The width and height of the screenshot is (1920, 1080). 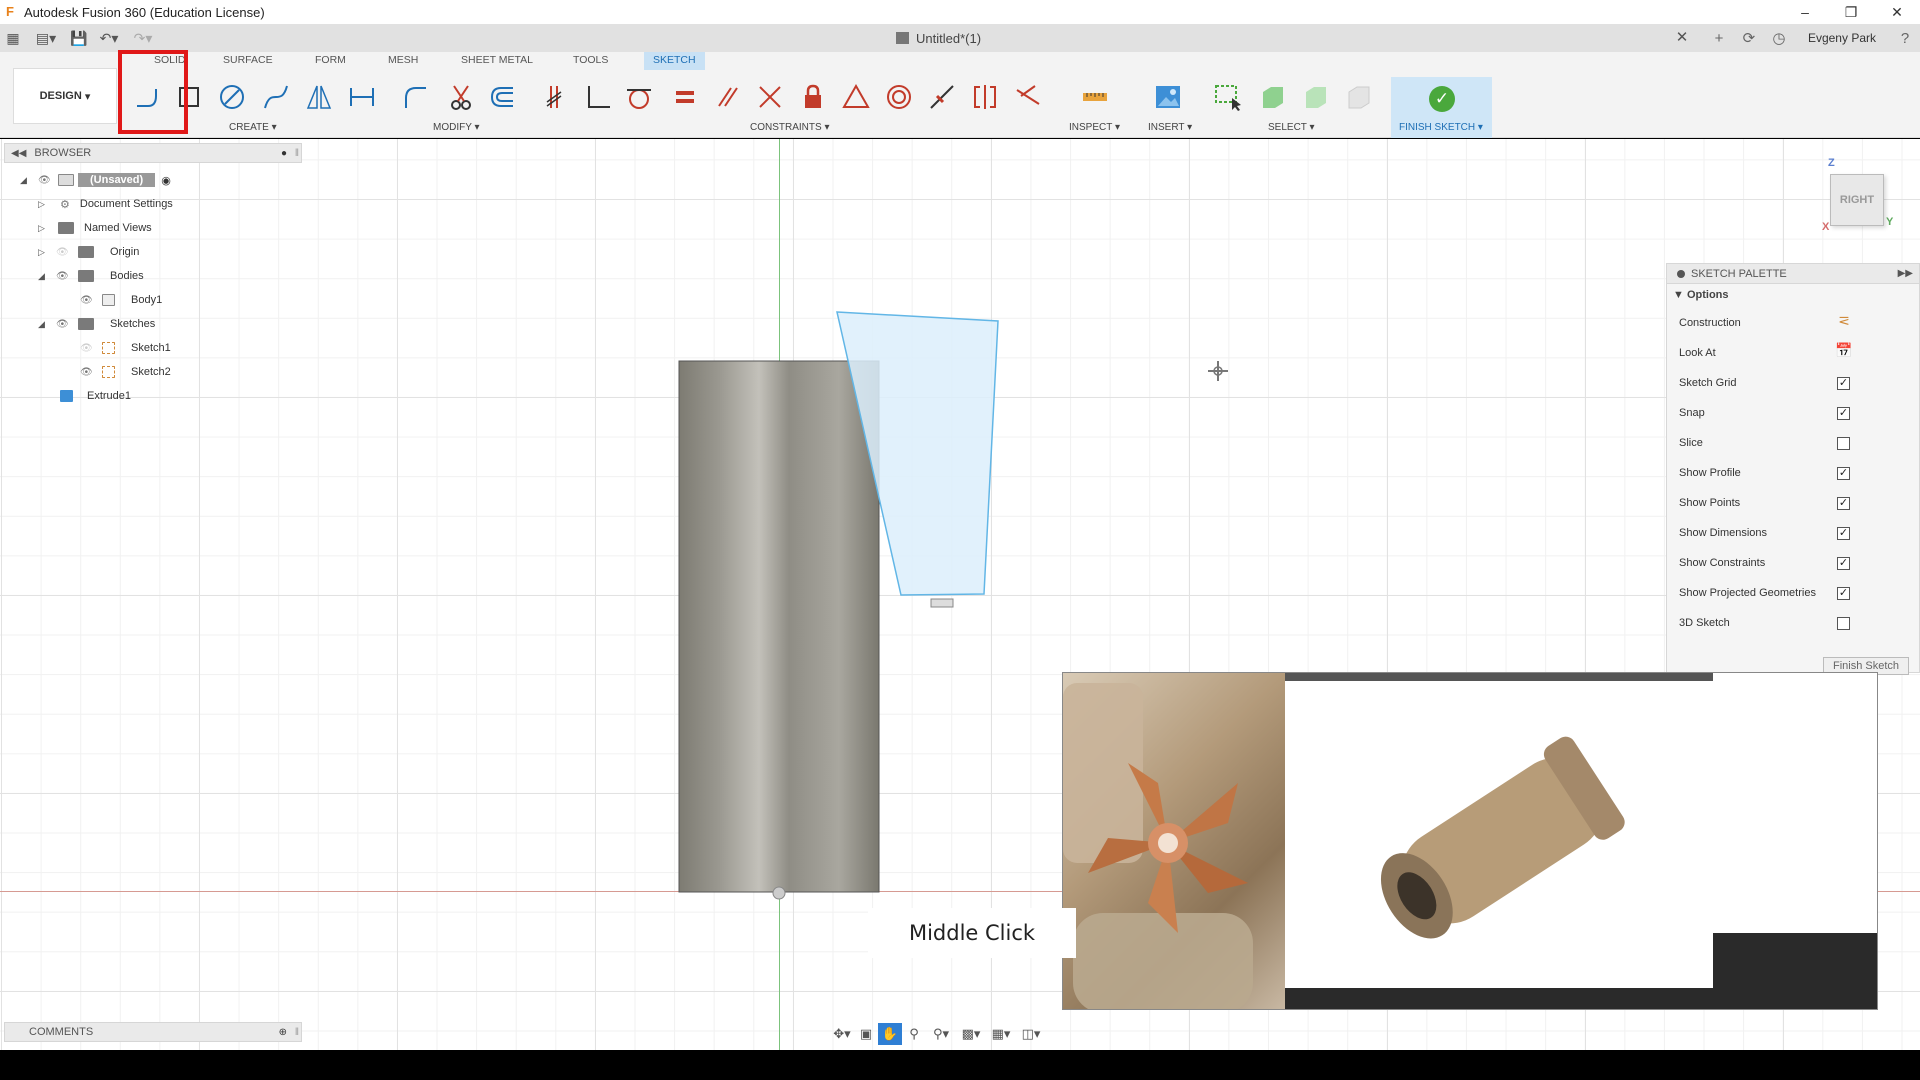 What do you see at coordinates (856, 97) in the screenshot?
I see `symmetry-triangle-icon` at bounding box center [856, 97].